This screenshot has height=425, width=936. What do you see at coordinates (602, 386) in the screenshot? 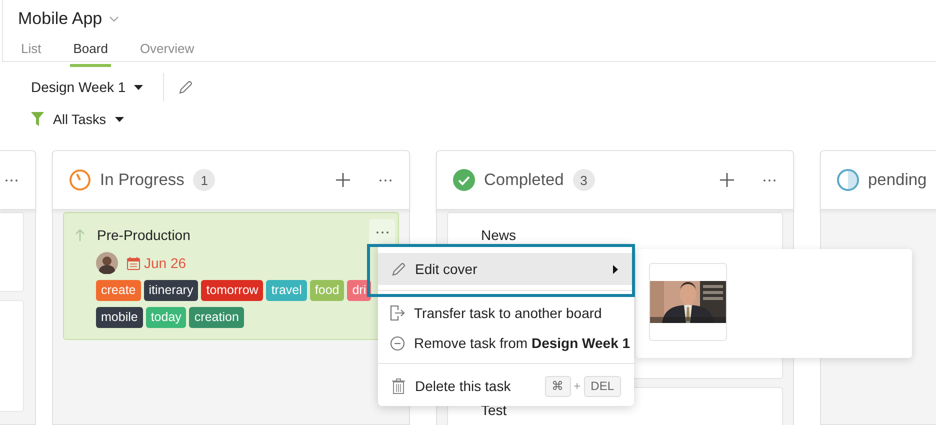
I see `key-cap: DEL` at bounding box center [602, 386].